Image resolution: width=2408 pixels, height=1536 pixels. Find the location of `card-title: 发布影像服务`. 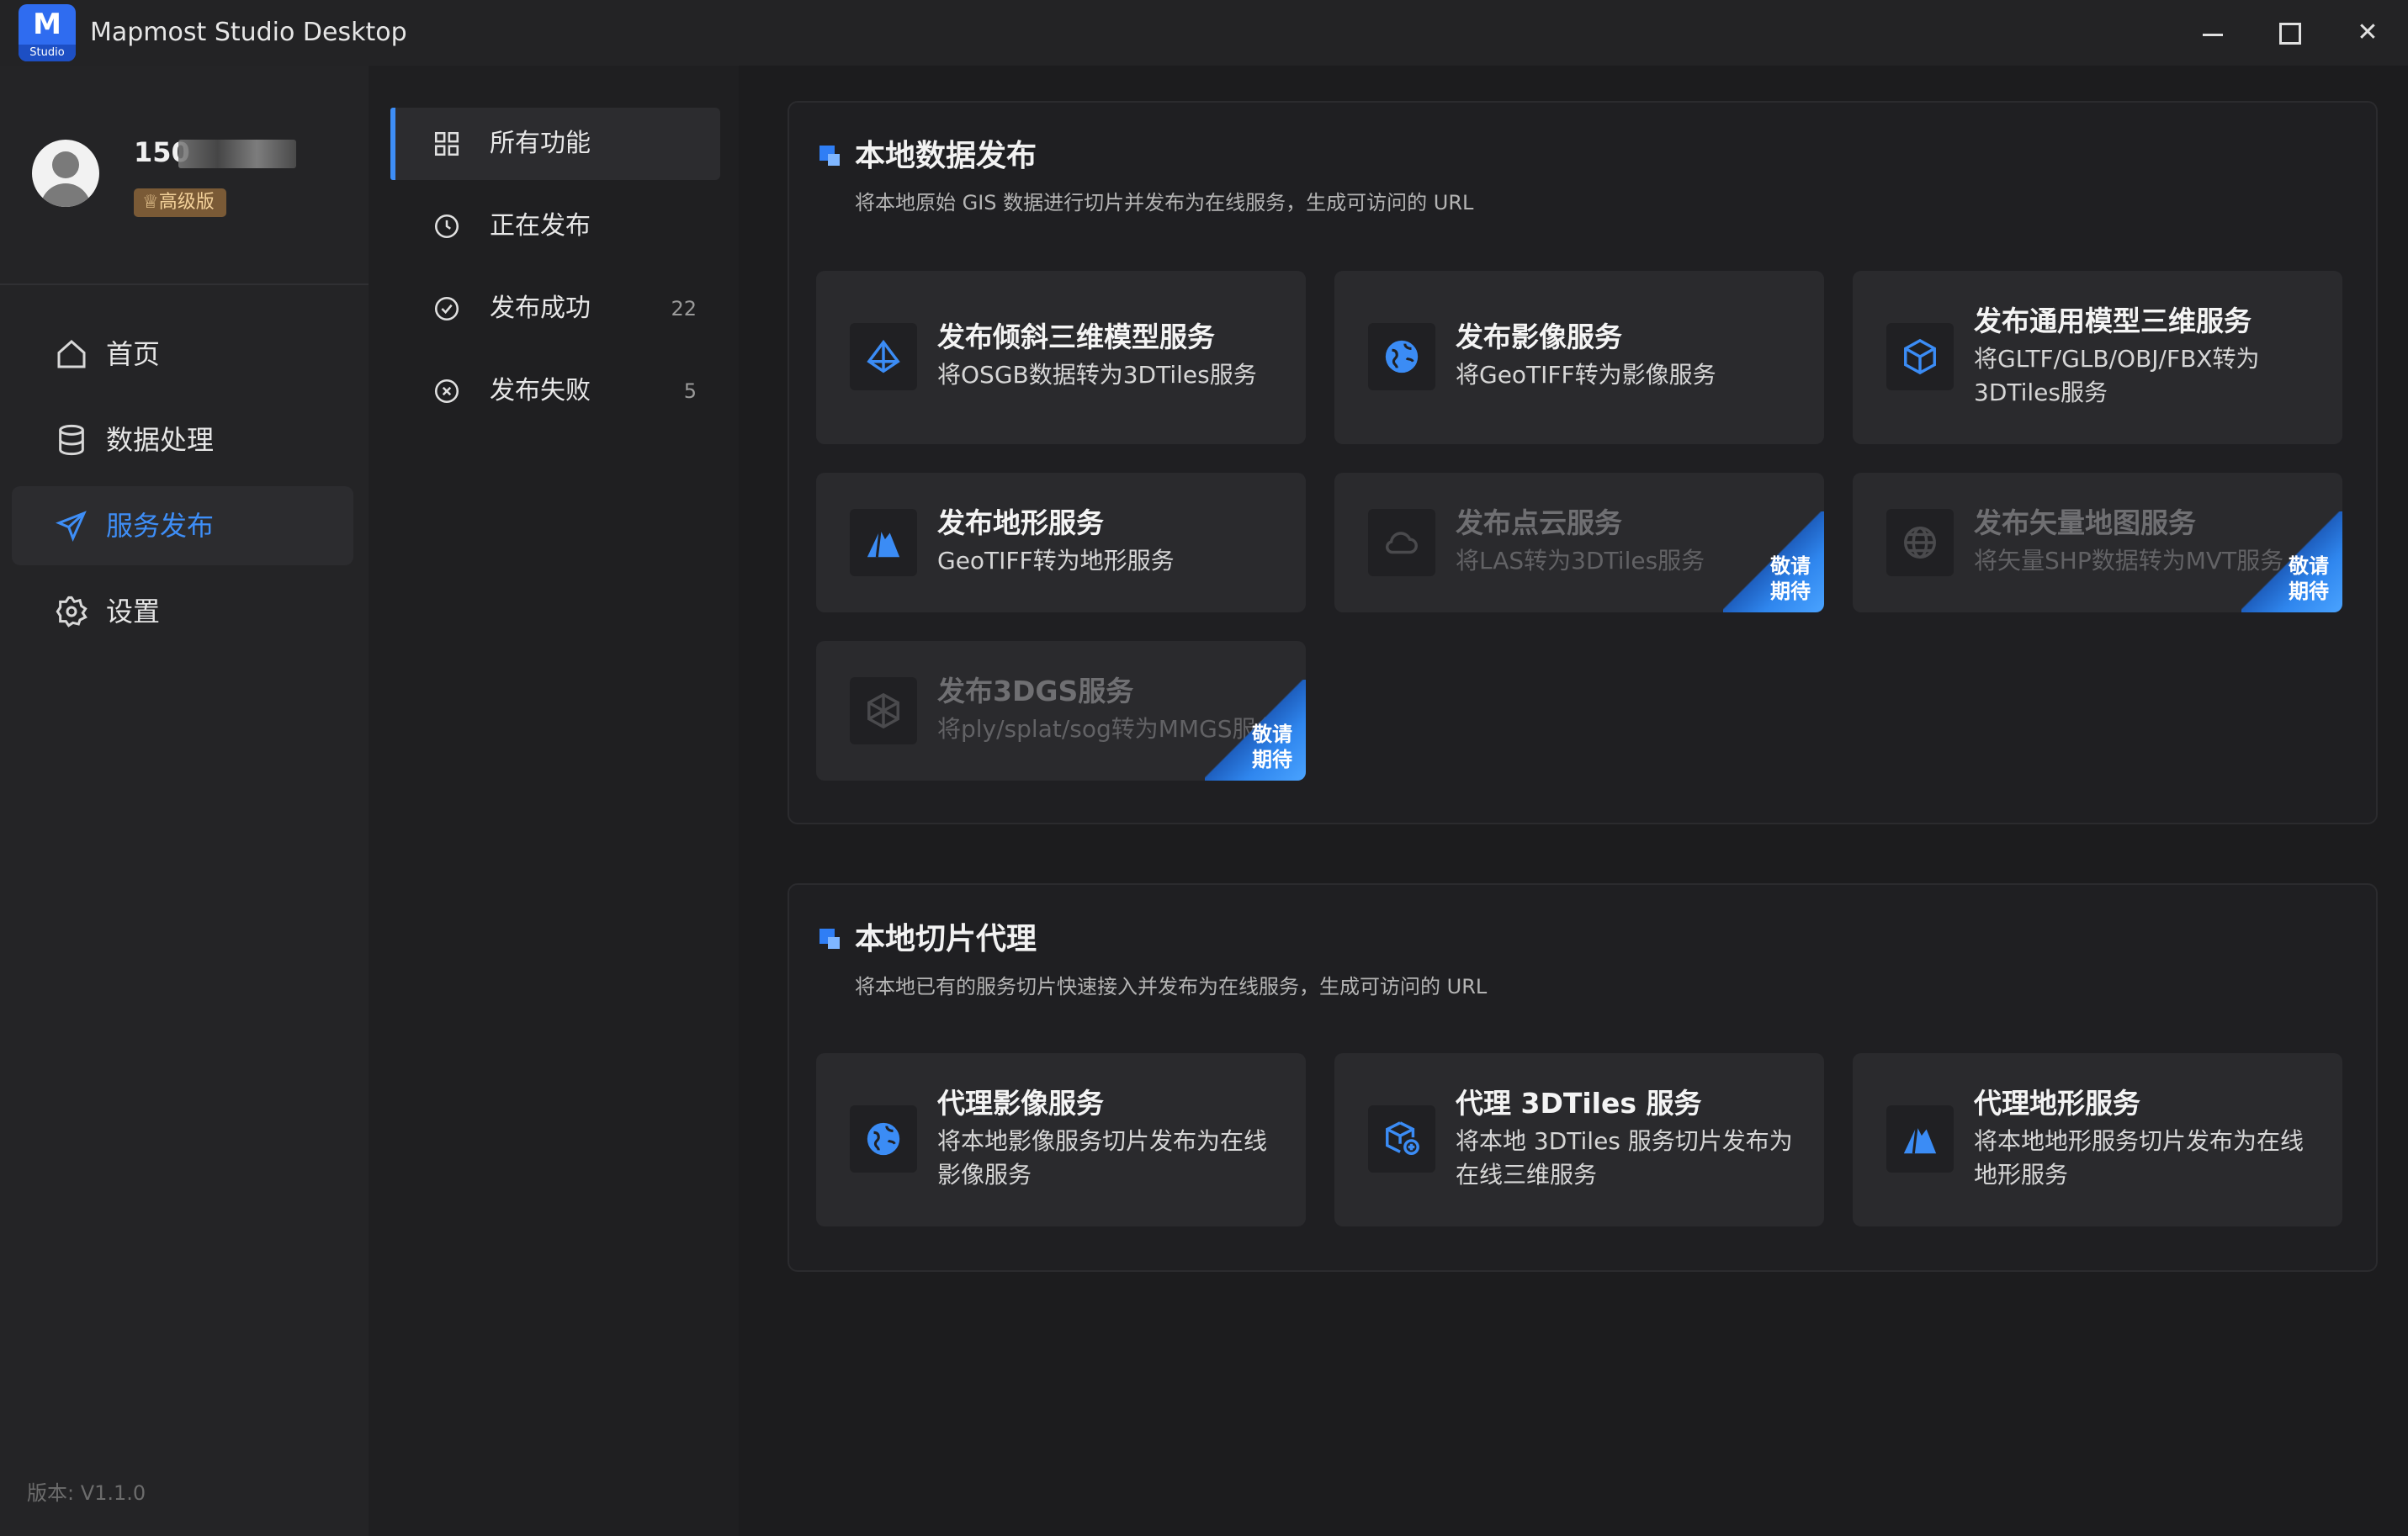

card-title: 发布影像服务 is located at coordinates (1539, 336).